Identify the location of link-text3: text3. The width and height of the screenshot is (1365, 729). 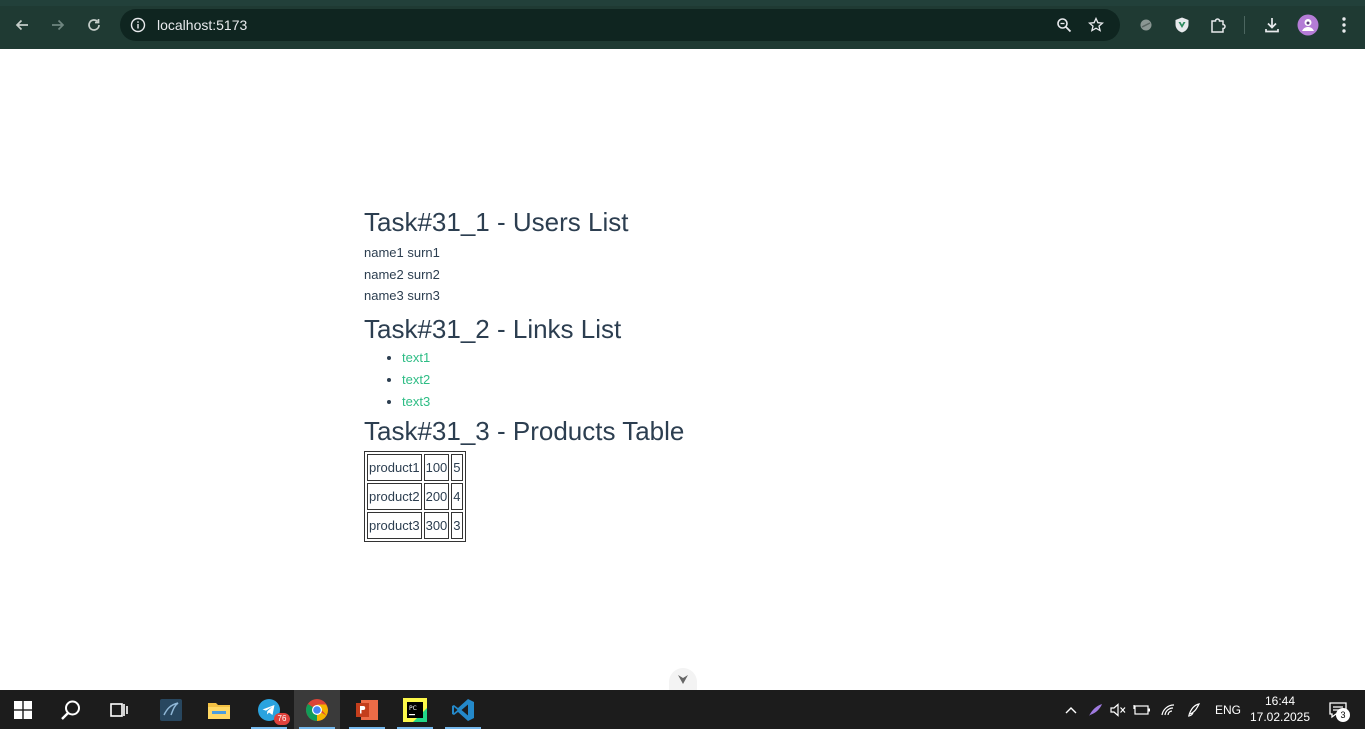
(416, 401).